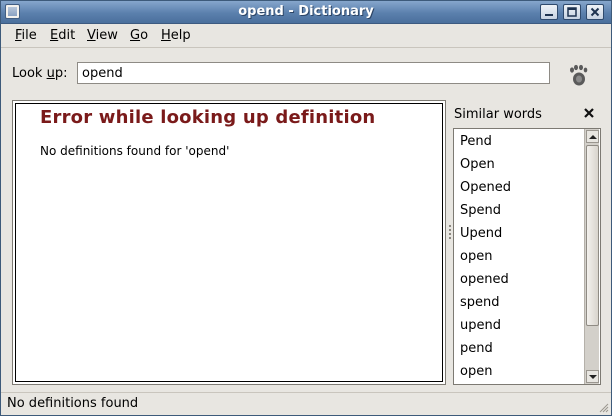 The width and height of the screenshot is (612, 416). Describe the element at coordinates (313, 73) in the screenshot. I see `lookup-input` at that location.